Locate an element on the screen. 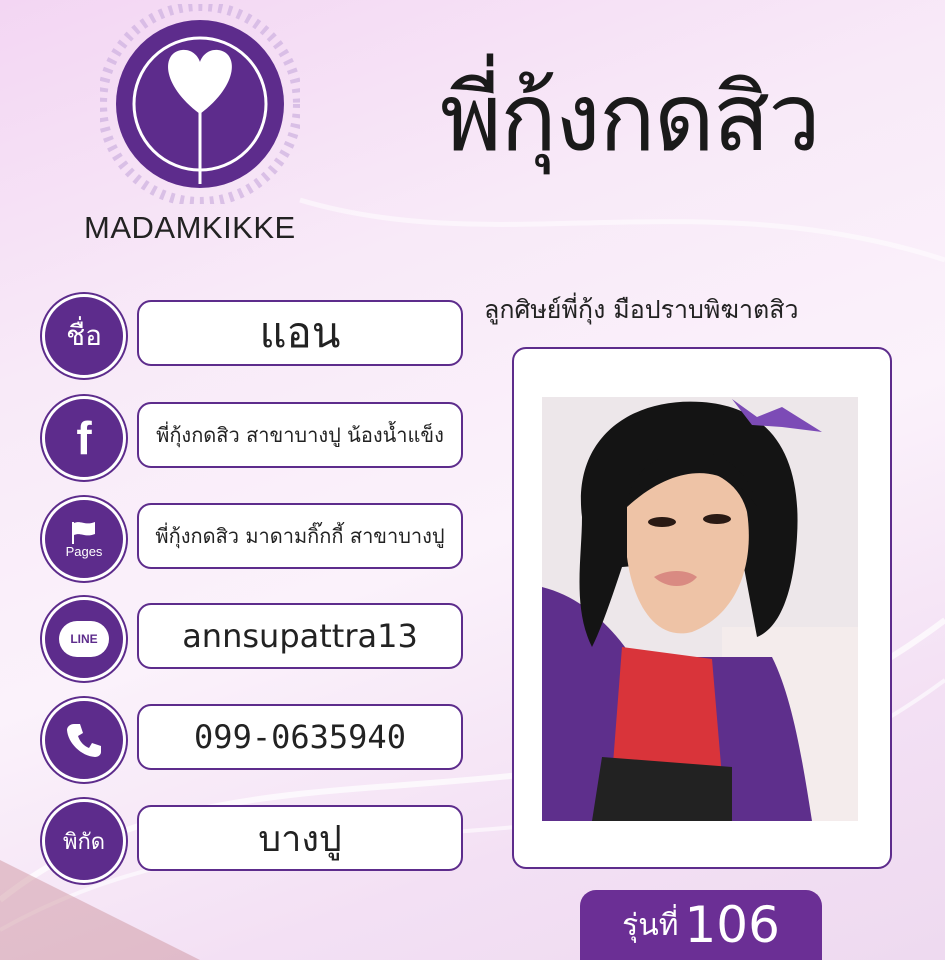 The width and height of the screenshot is (945, 960). name-icon-label: ชื่อ is located at coordinates (84, 335).